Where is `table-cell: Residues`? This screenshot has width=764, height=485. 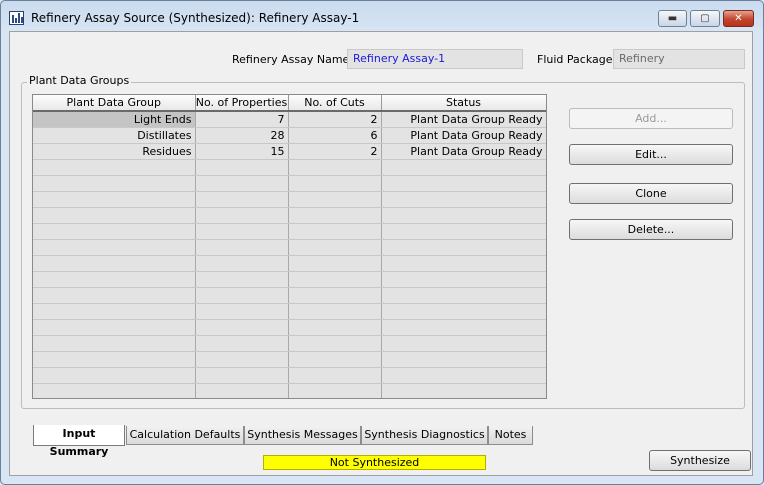 table-cell: Residues is located at coordinates (114, 151).